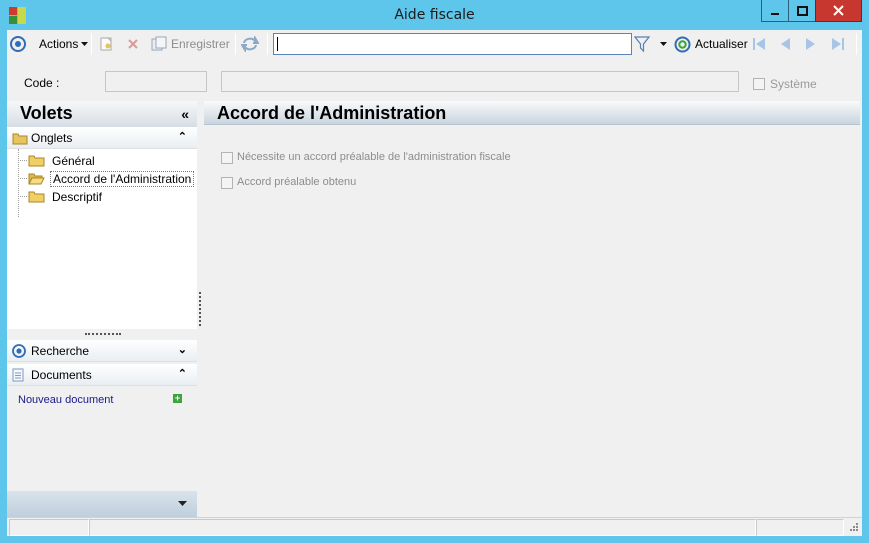  I want to click on content-header: Accord de l'Administration, so click(532, 113).